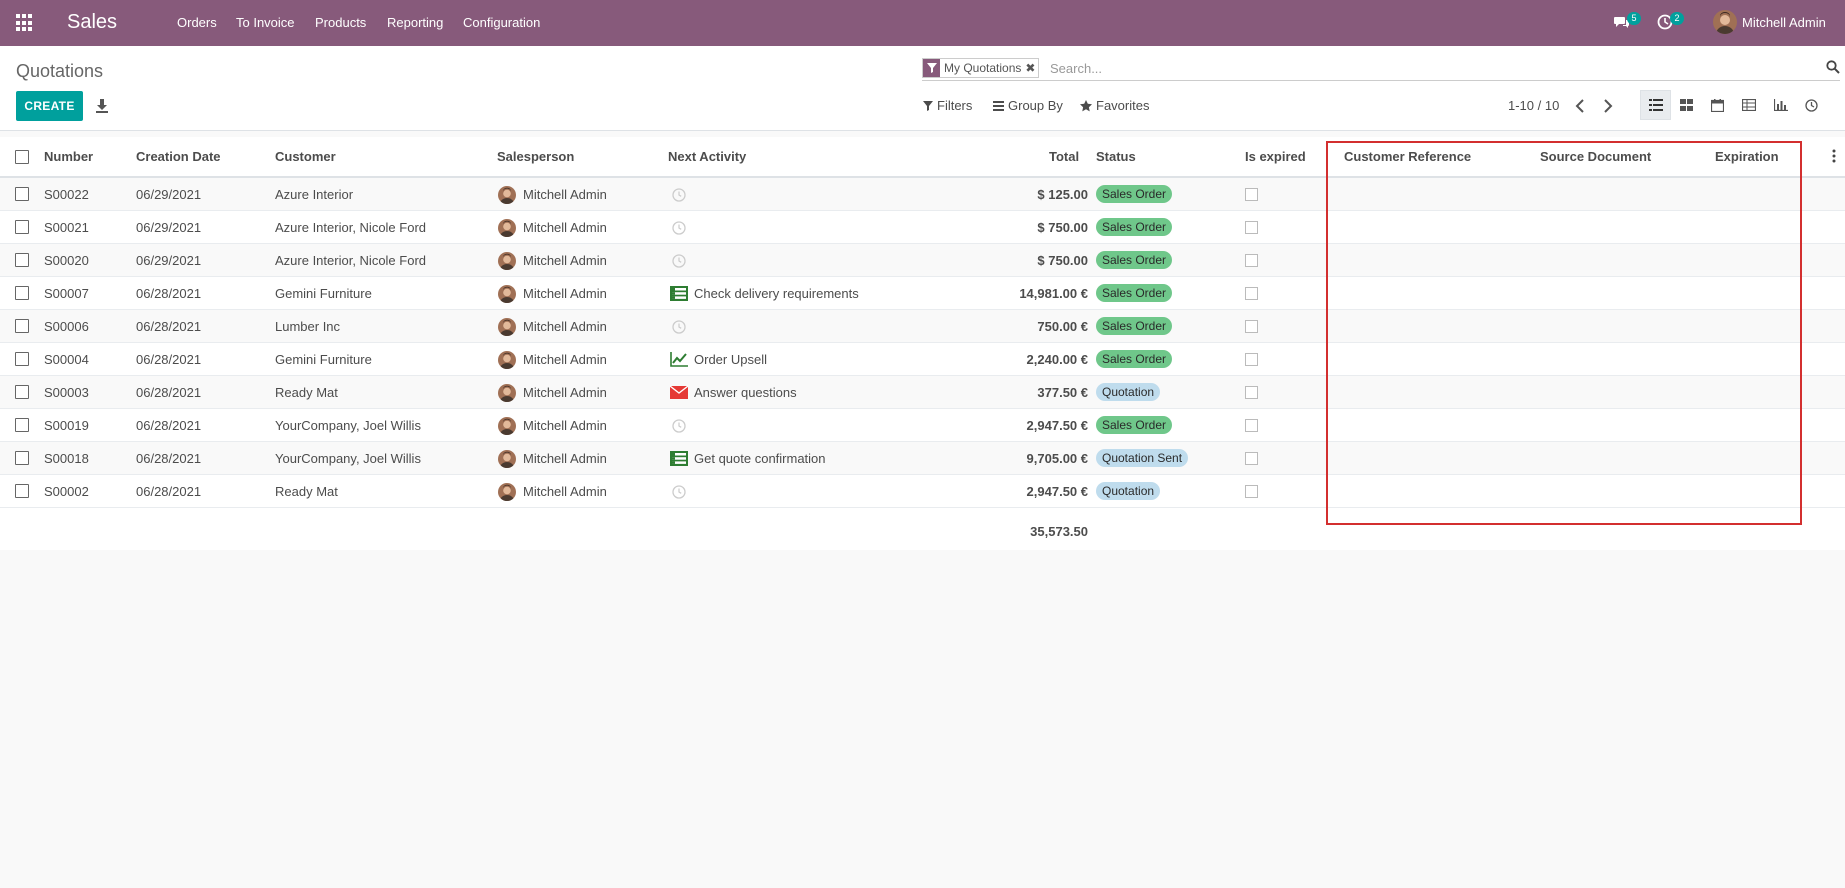 This screenshot has width=1845, height=888. What do you see at coordinates (535, 156) in the screenshot?
I see `column-salesperson: Salesperson` at bounding box center [535, 156].